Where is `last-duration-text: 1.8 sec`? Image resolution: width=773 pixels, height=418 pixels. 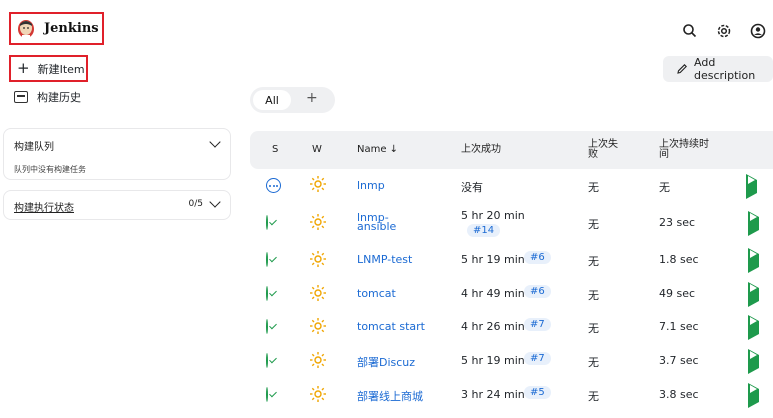
last-duration-text: 1.8 sec is located at coordinates (679, 259).